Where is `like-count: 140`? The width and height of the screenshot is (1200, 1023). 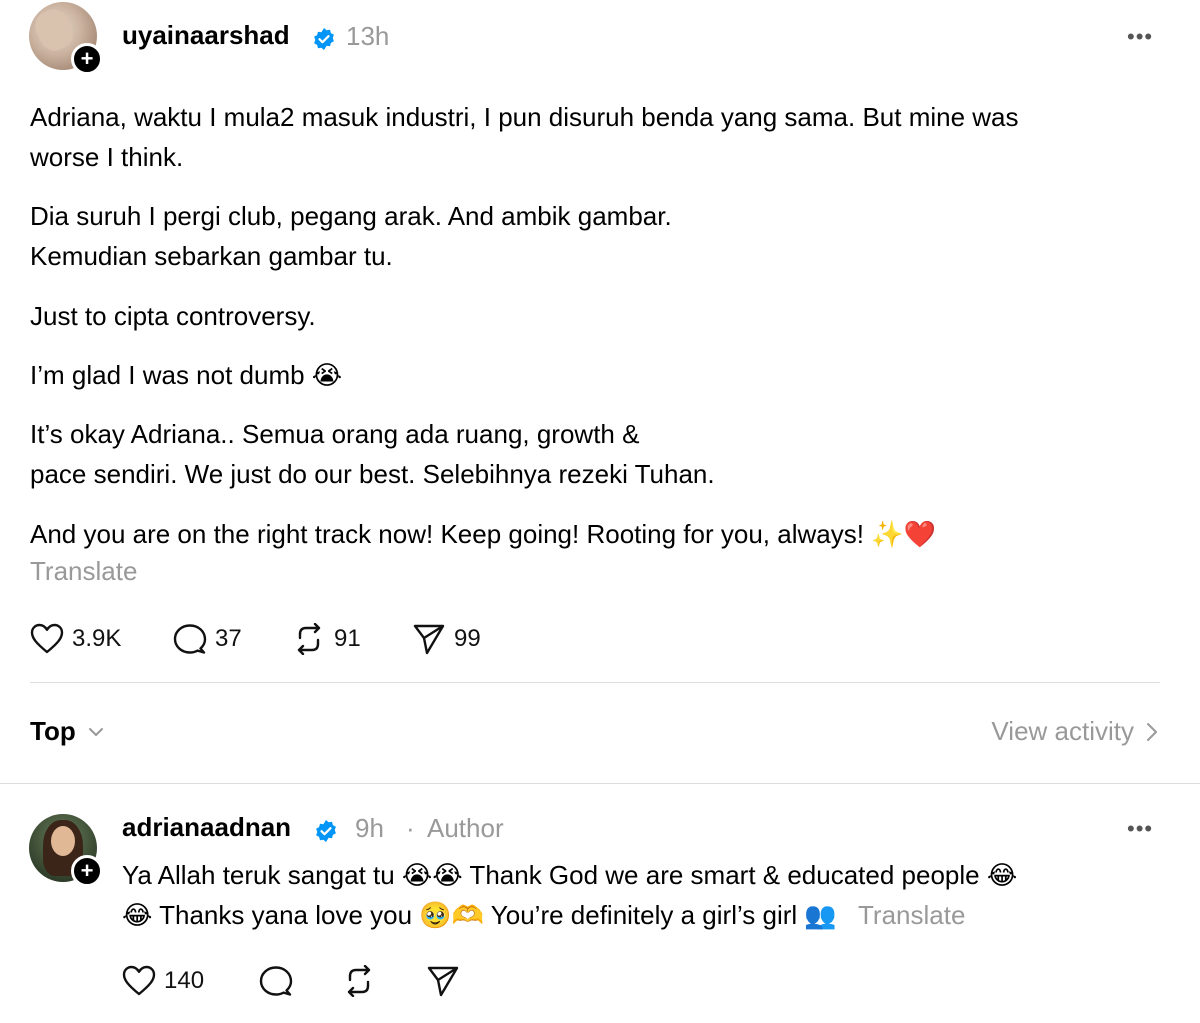
like-count: 140 is located at coordinates (184, 980).